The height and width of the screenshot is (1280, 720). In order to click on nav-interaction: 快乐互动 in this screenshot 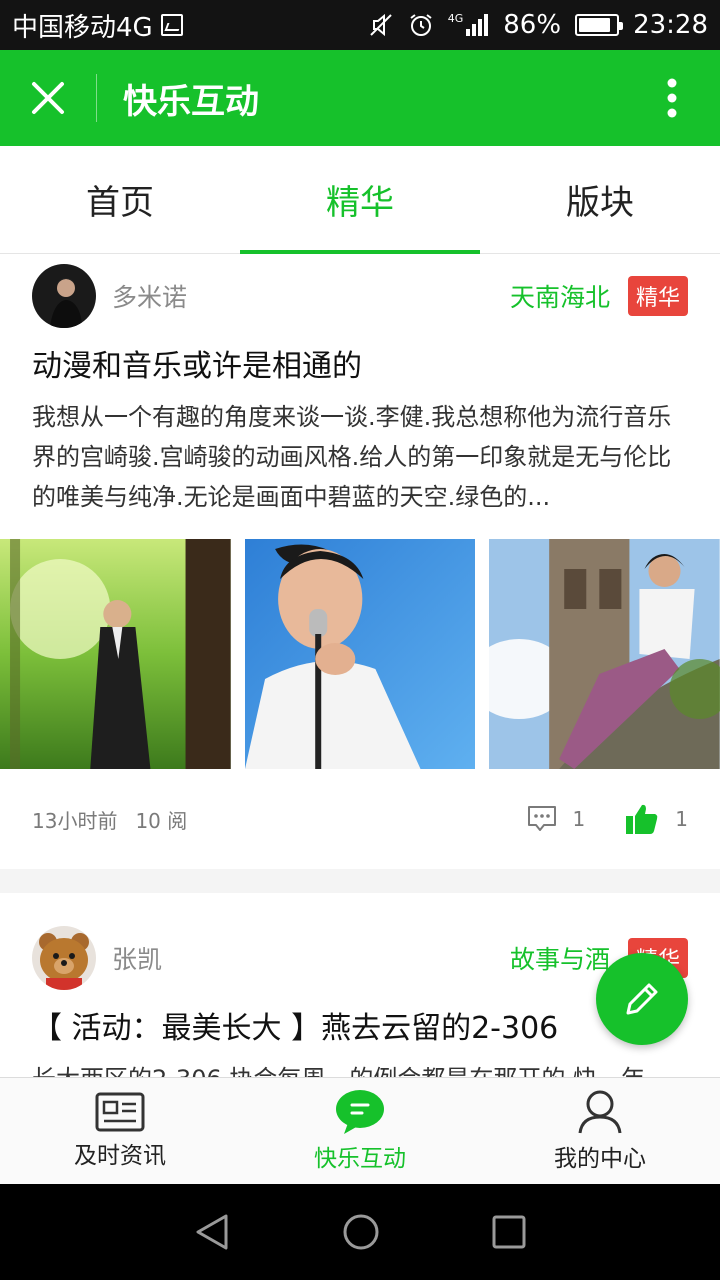, I will do `click(360, 1131)`.